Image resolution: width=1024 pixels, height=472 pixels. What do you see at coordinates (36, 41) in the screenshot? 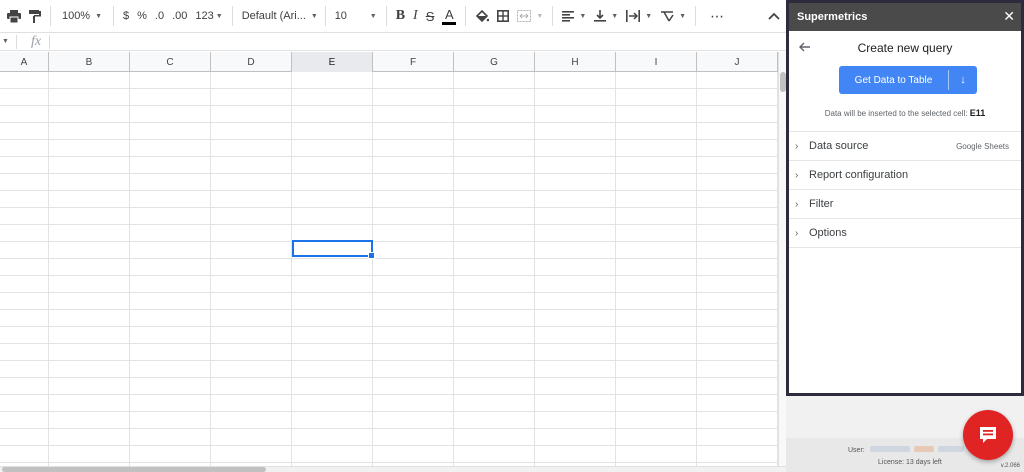
I see `fx-icon: fx` at bounding box center [36, 41].